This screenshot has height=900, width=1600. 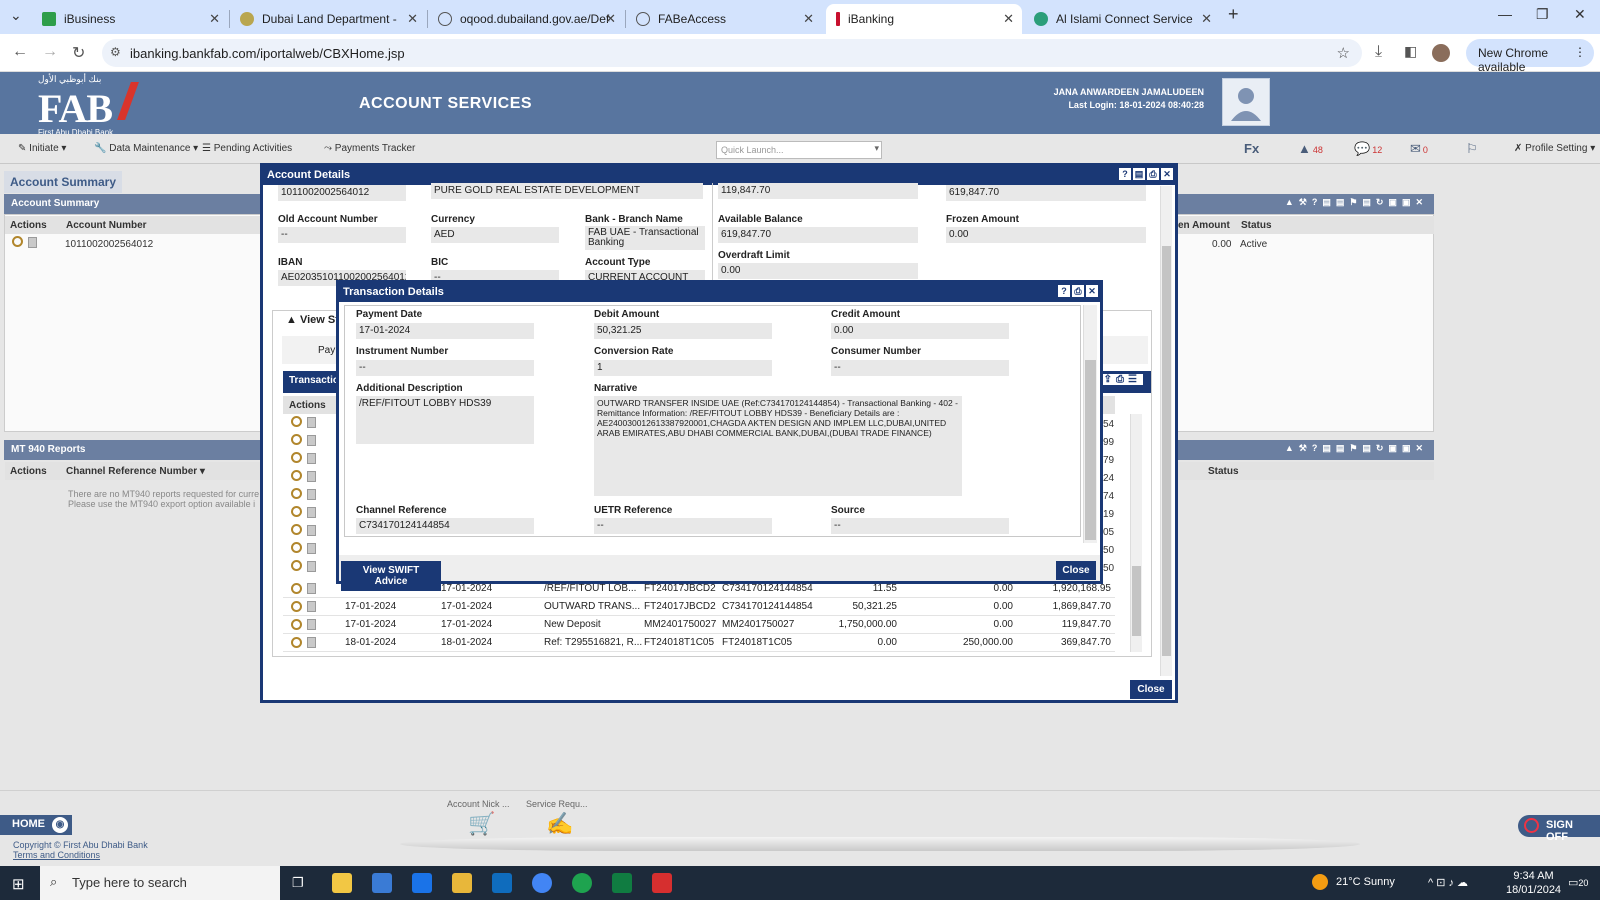 What do you see at coordinates (160, 883) in the screenshot?
I see `taskbar-search-input: ⌕ Type here to search` at bounding box center [160, 883].